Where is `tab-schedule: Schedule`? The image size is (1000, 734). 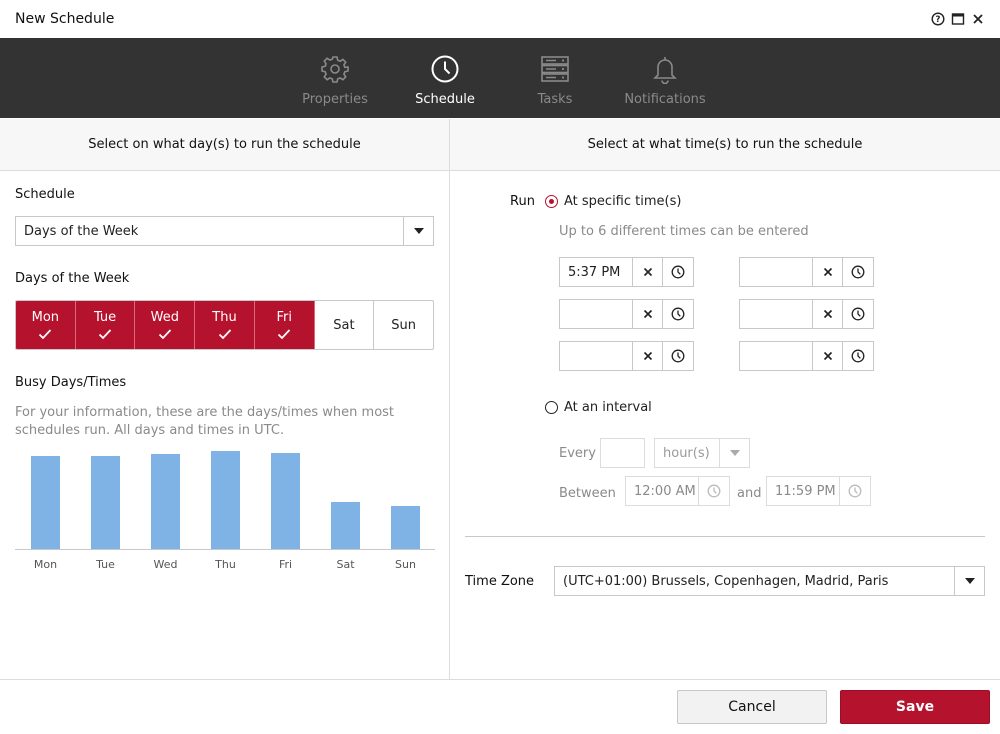 tab-schedule: Schedule is located at coordinates (445, 78).